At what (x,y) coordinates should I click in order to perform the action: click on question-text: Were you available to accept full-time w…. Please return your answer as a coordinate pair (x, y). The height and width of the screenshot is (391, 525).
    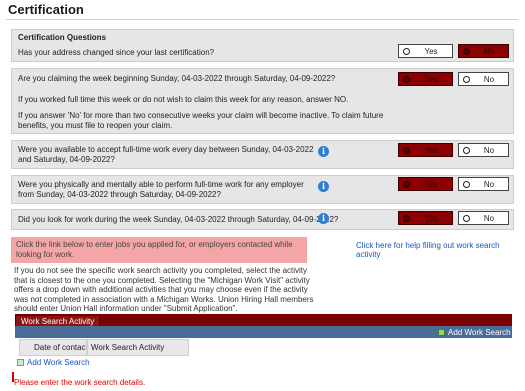
    Looking at the image, I should click on (166, 154).